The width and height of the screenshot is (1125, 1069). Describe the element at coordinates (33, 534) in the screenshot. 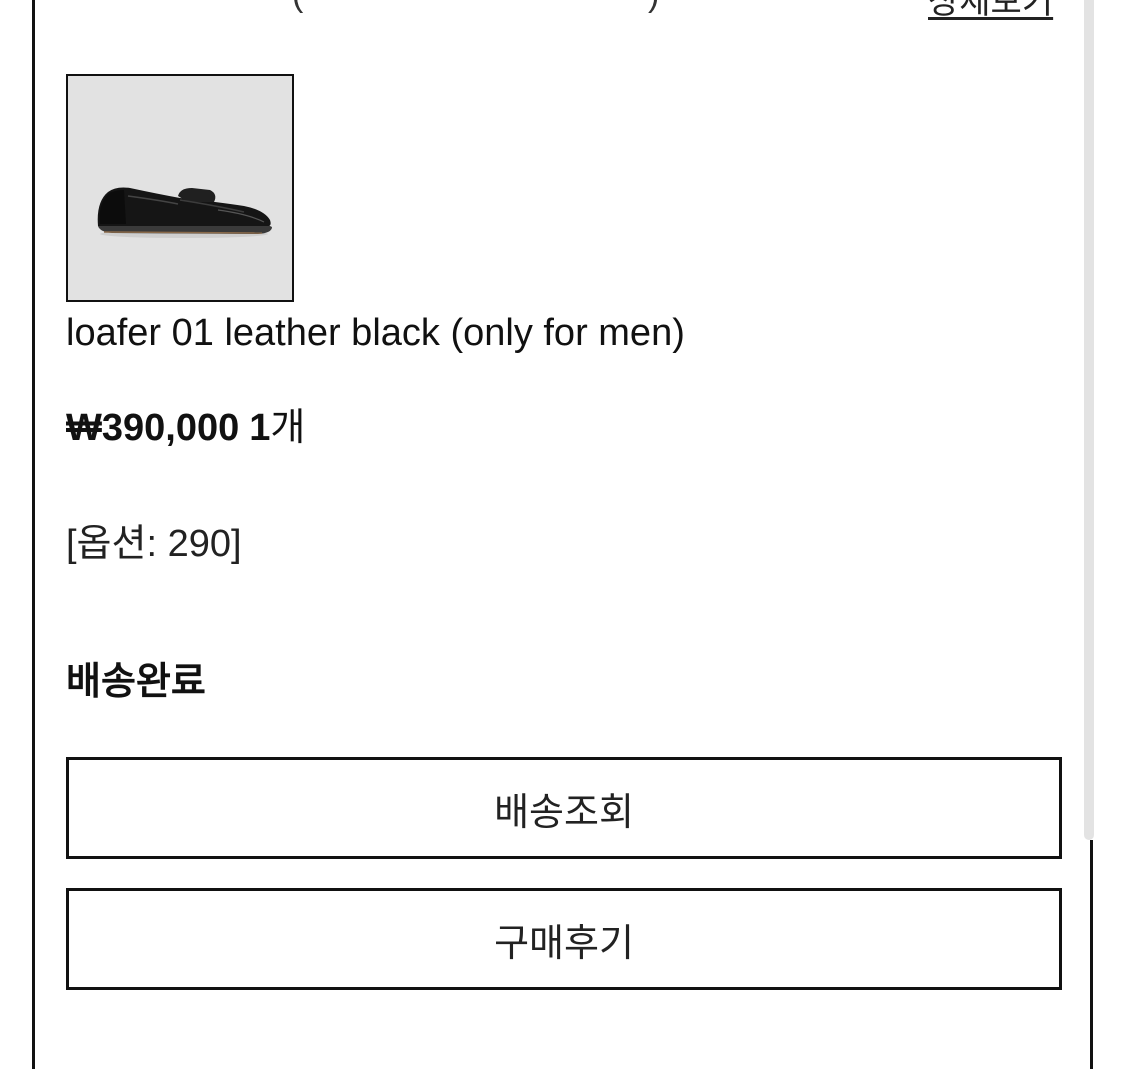

I see `left-border` at that location.